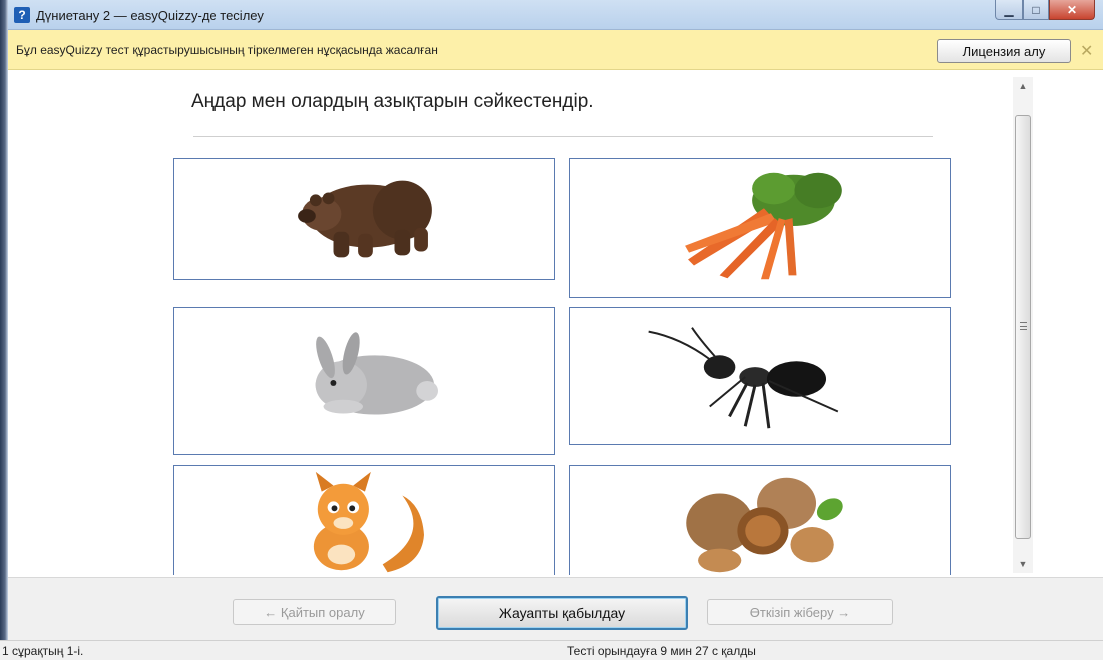 This screenshot has width=1103, height=660. I want to click on window-controls: ▁ □ ✕, so click(1045, 10).